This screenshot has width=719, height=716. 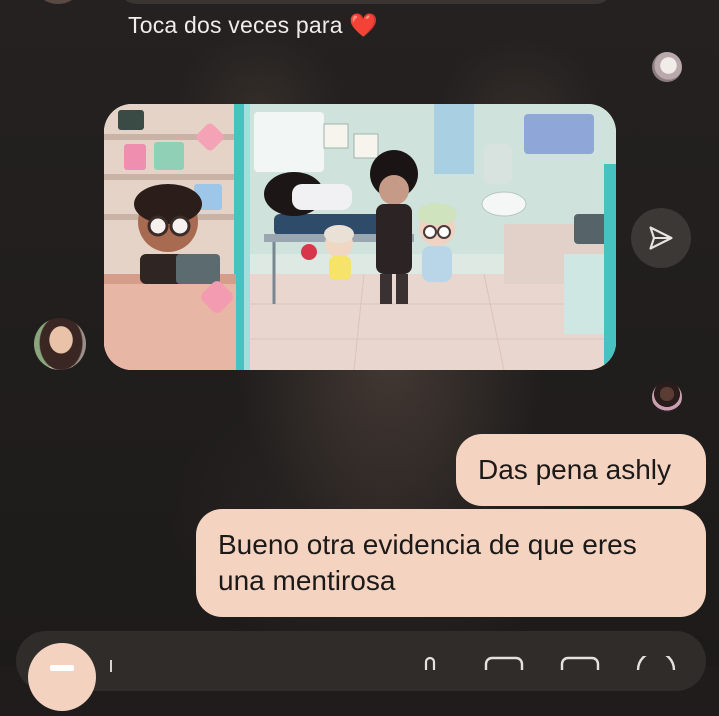 I want to click on camera-button, so click(x=62, y=677).